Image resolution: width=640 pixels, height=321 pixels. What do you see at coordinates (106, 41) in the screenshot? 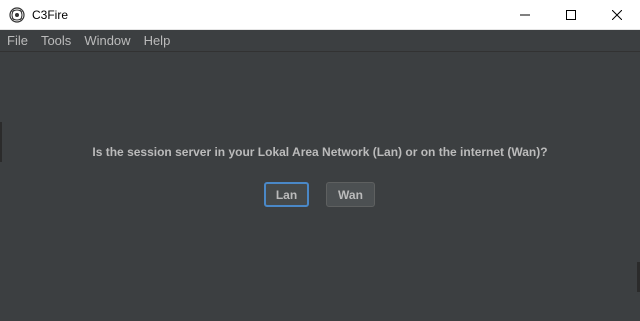
I see `menu-window: Window` at bounding box center [106, 41].